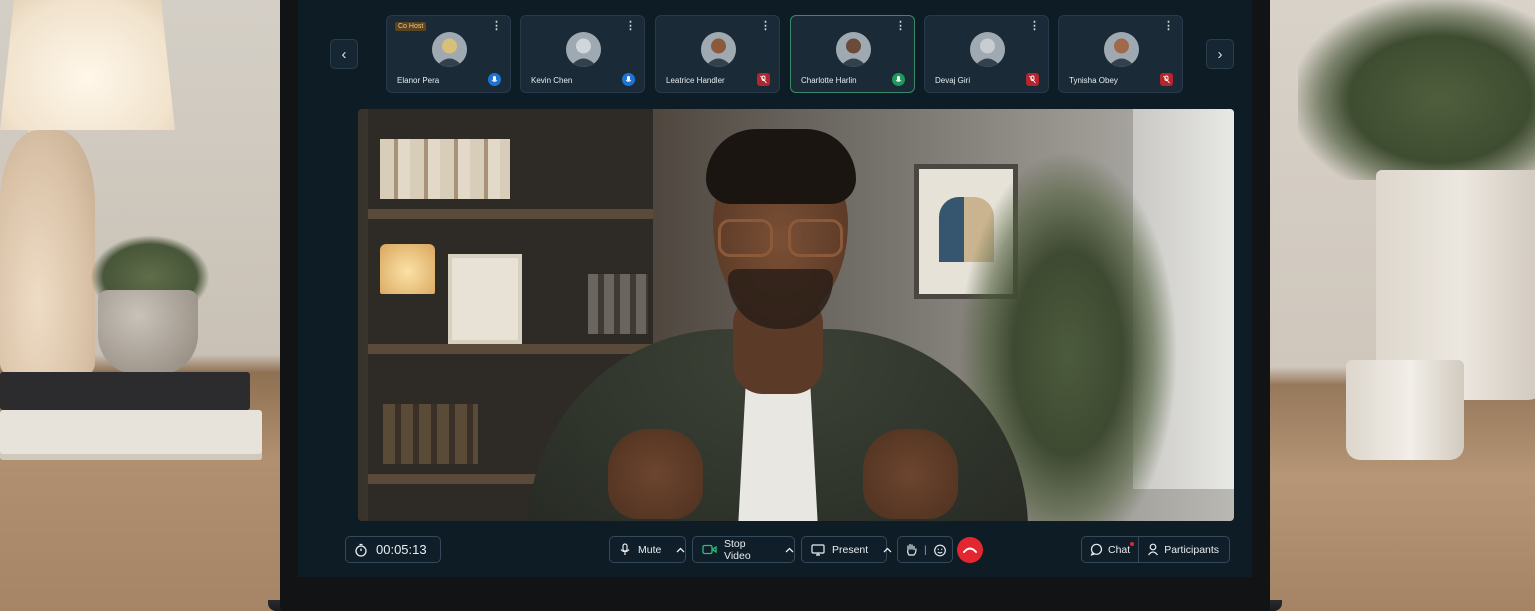 The width and height of the screenshot is (1535, 611). I want to click on participant-name: Devaj Giri, so click(953, 80).